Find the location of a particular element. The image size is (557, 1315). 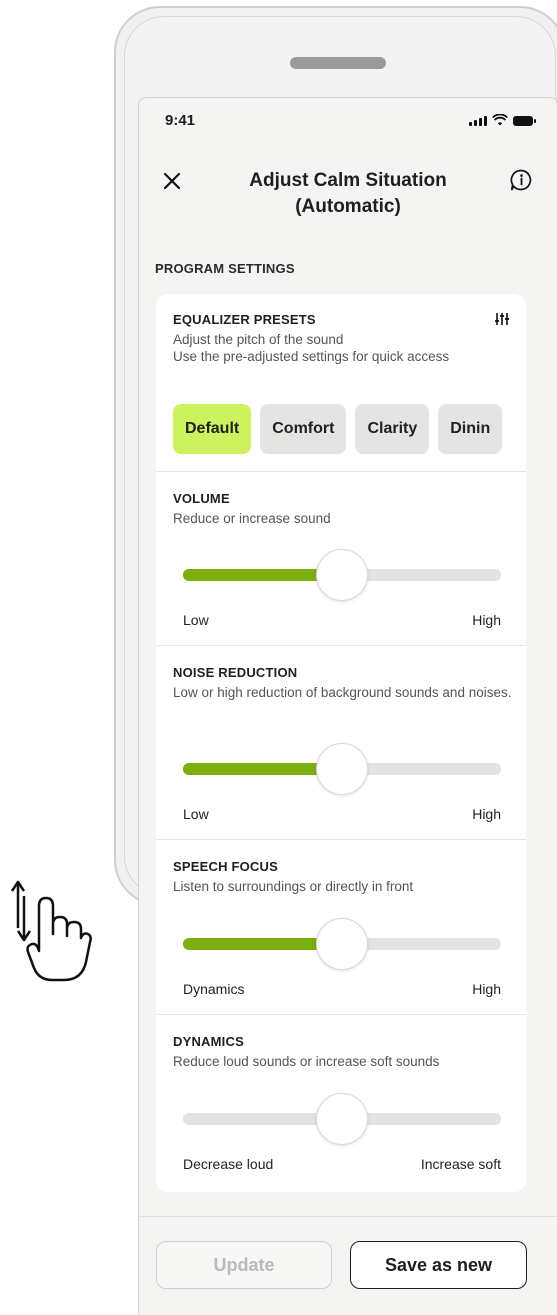

bottom-action-bar: Update Save as new is located at coordinates (348, 1265).